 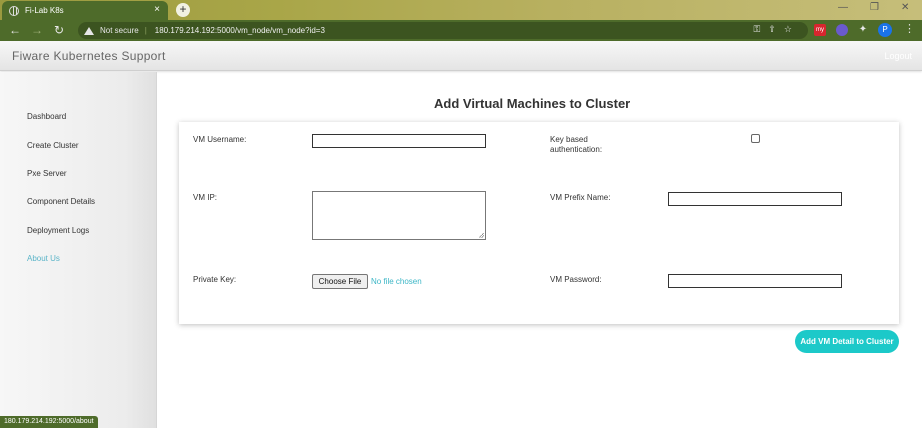 I want to click on sidebar-item-pxe-server: Pxe Server, so click(x=47, y=173).